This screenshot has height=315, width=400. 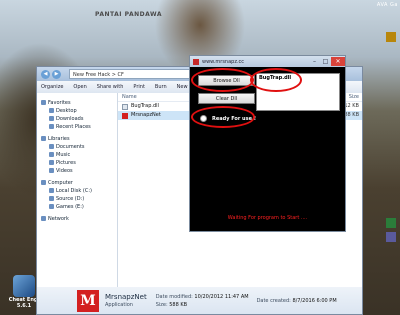 I want to click on nav-item-label: Videos, so click(x=64, y=171).